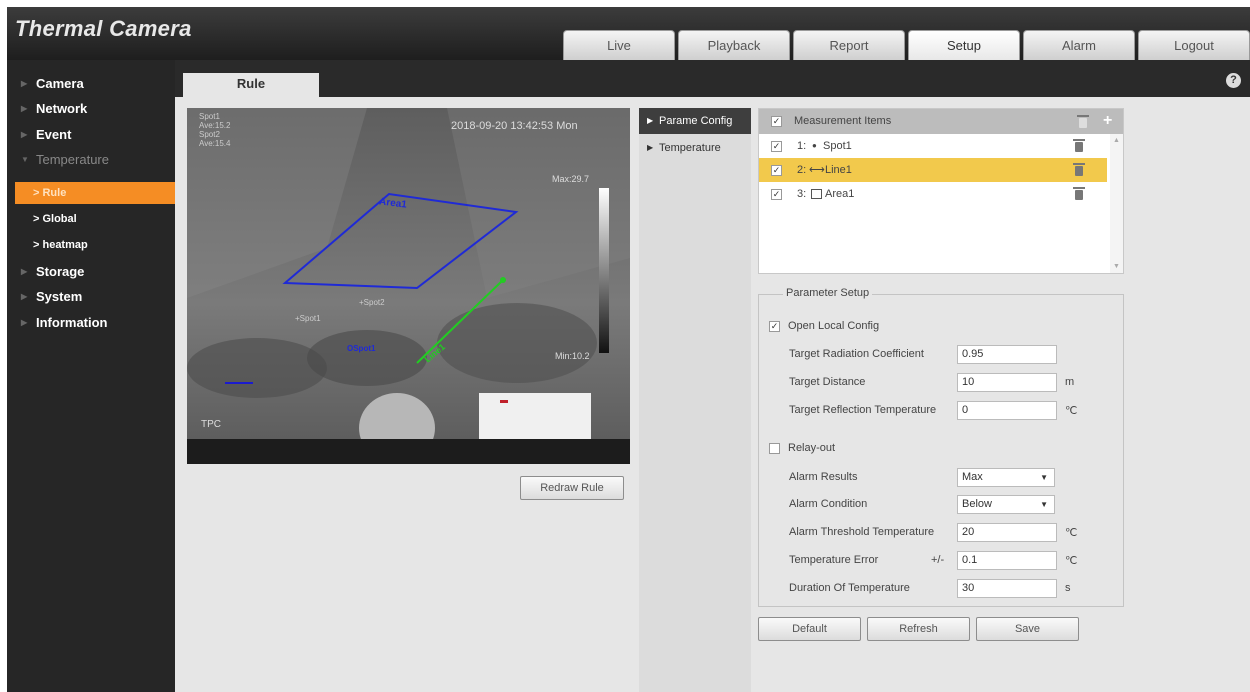 The height and width of the screenshot is (692, 1250). What do you see at coordinates (211, 424) in the screenshot?
I see `channel-label: TPC` at bounding box center [211, 424].